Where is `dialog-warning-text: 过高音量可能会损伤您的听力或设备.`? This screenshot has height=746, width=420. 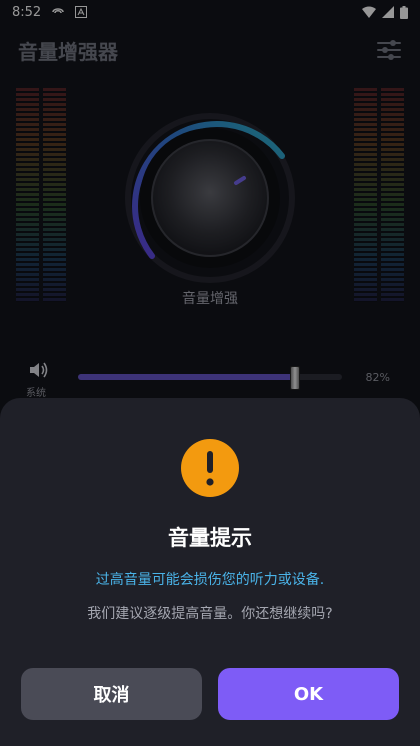
dialog-warning-text: 过高音量可能会损伤您的听力或设备. is located at coordinates (210, 580).